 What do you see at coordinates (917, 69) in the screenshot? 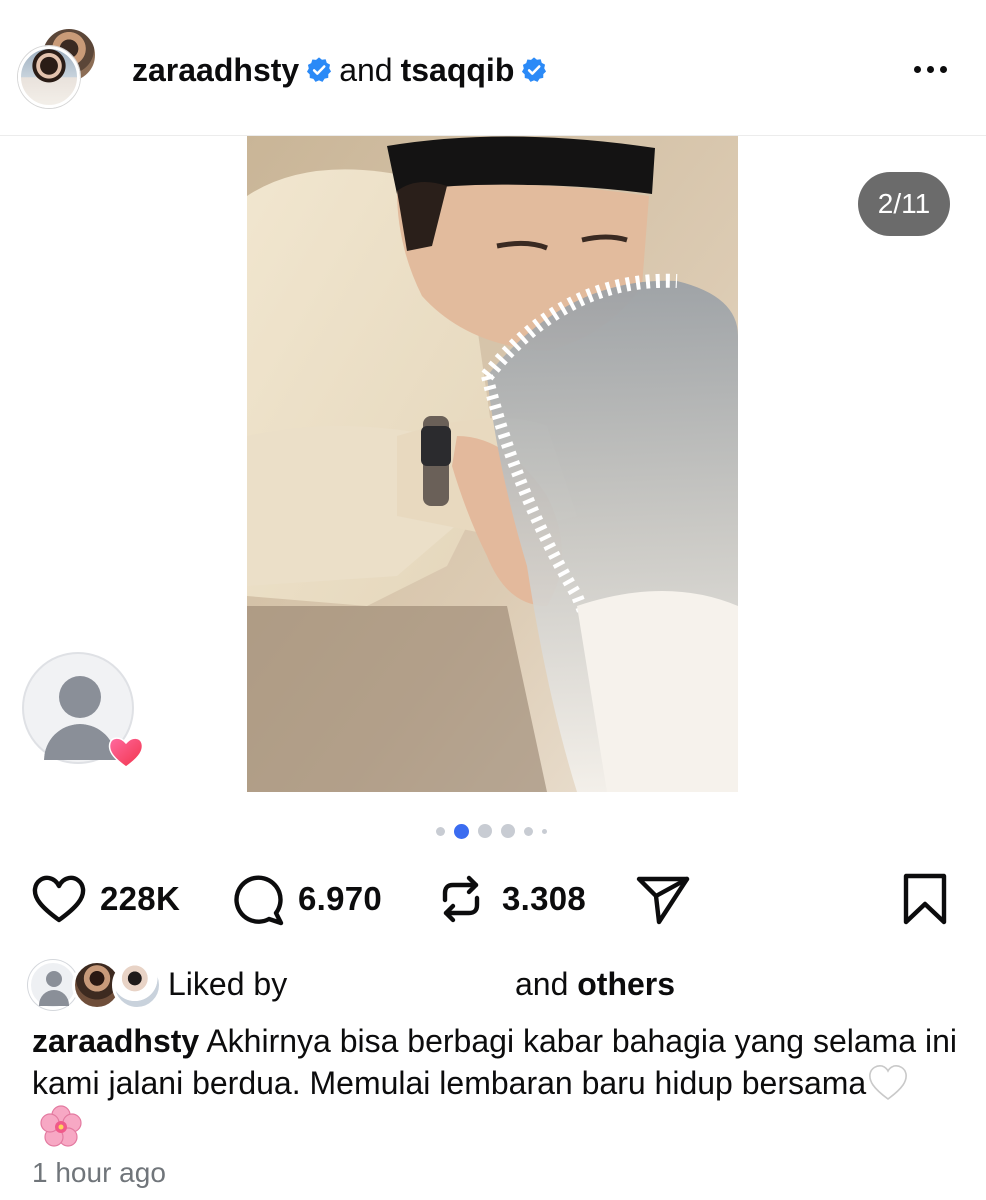
I see `more-horizontal-icon` at bounding box center [917, 69].